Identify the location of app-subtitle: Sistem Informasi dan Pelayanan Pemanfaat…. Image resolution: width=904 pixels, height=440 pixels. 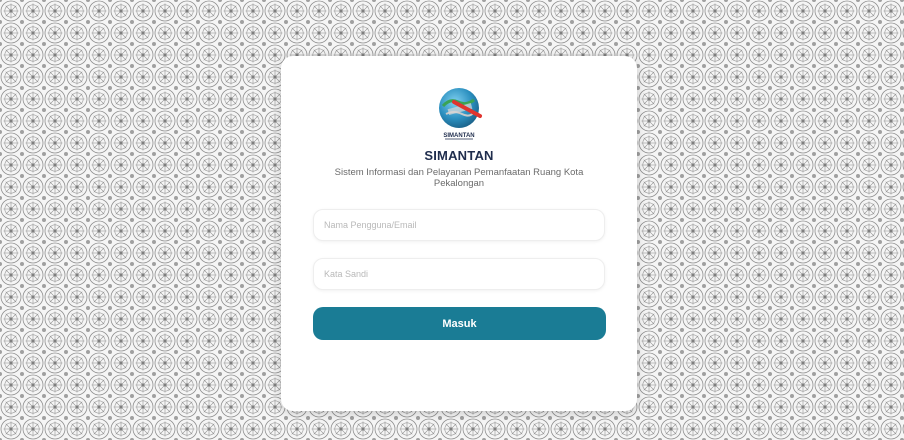
(459, 178).